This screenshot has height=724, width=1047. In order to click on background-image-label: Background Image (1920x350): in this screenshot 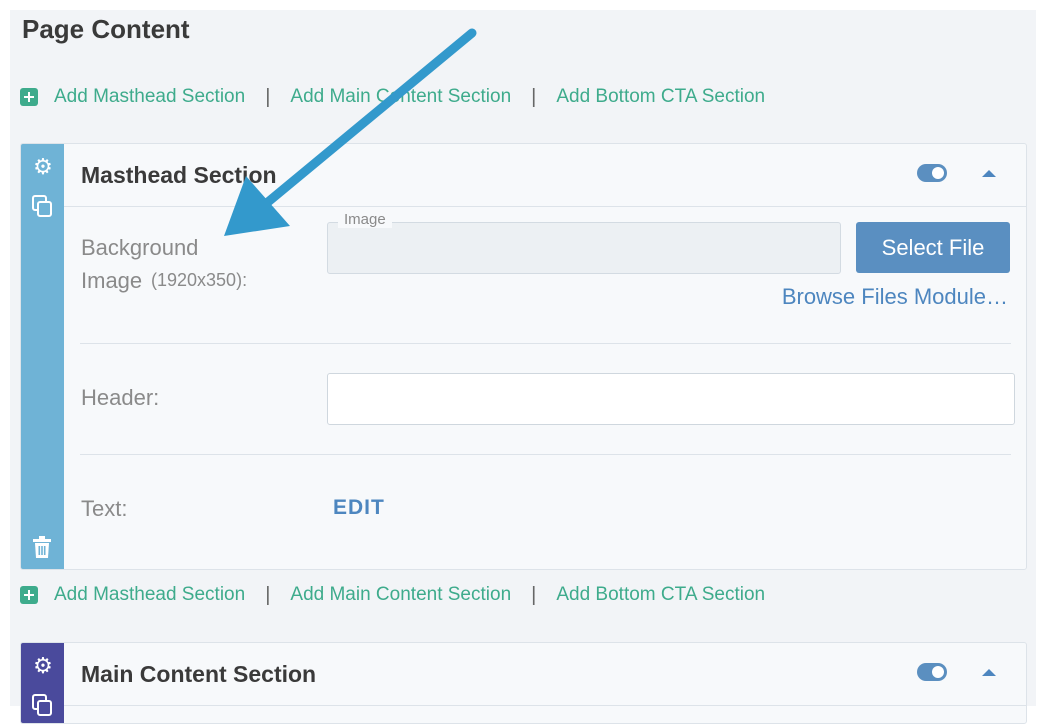, I will do `click(164, 264)`.